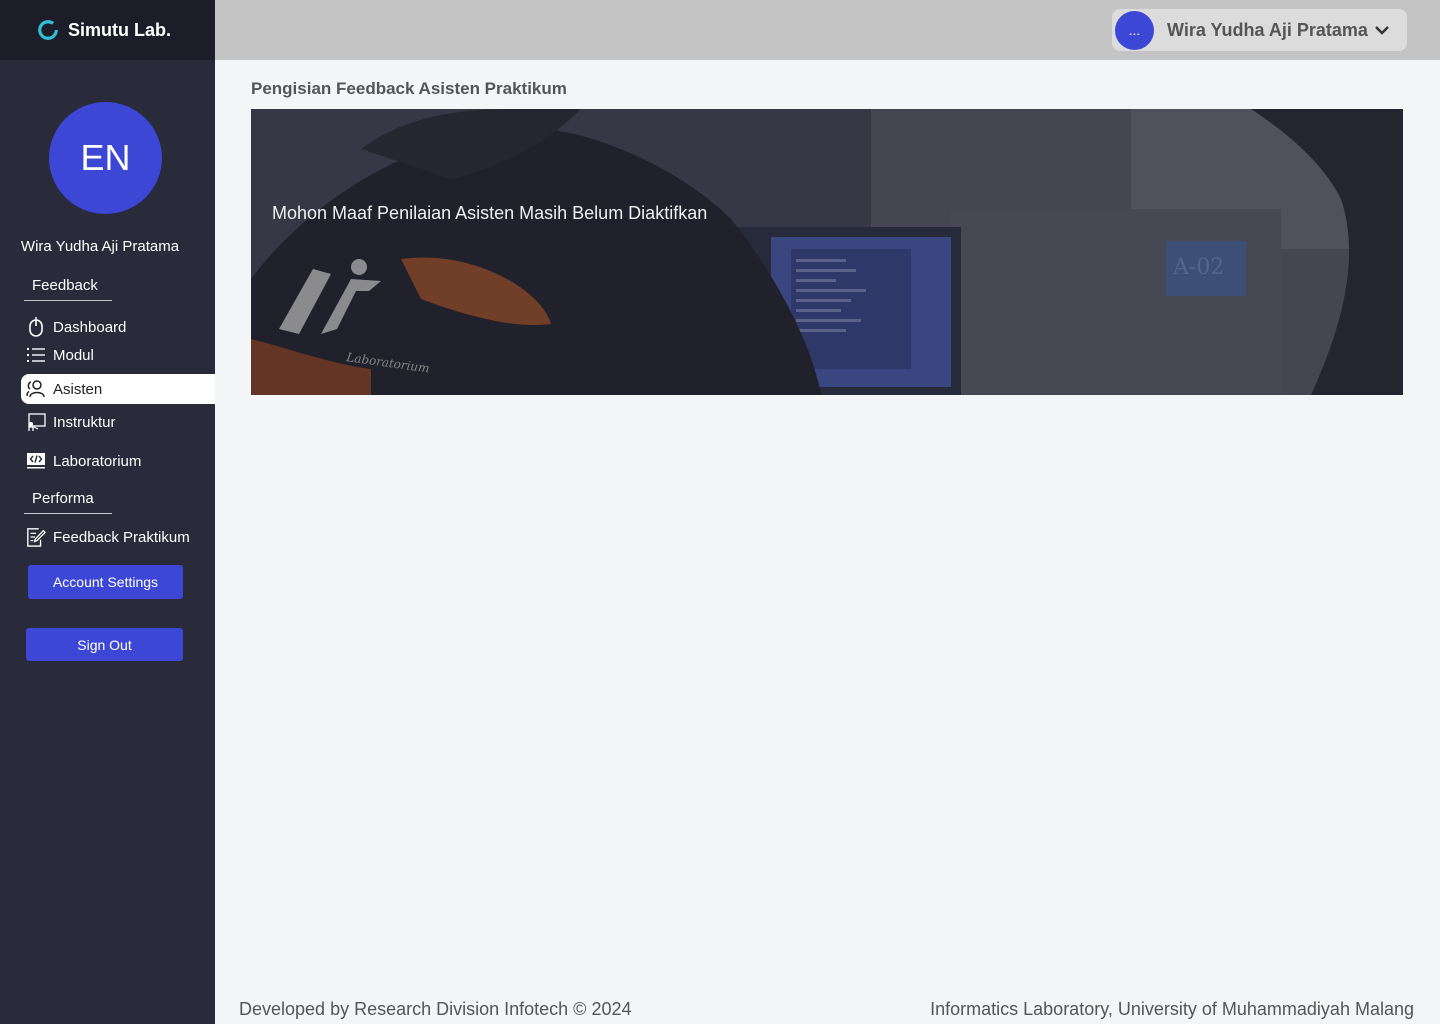 The height and width of the screenshot is (1024, 1440). What do you see at coordinates (97, 461) in the screenshot?
I see `sidebar-item-label: Laboratorium` at bounding box center [97, 461].